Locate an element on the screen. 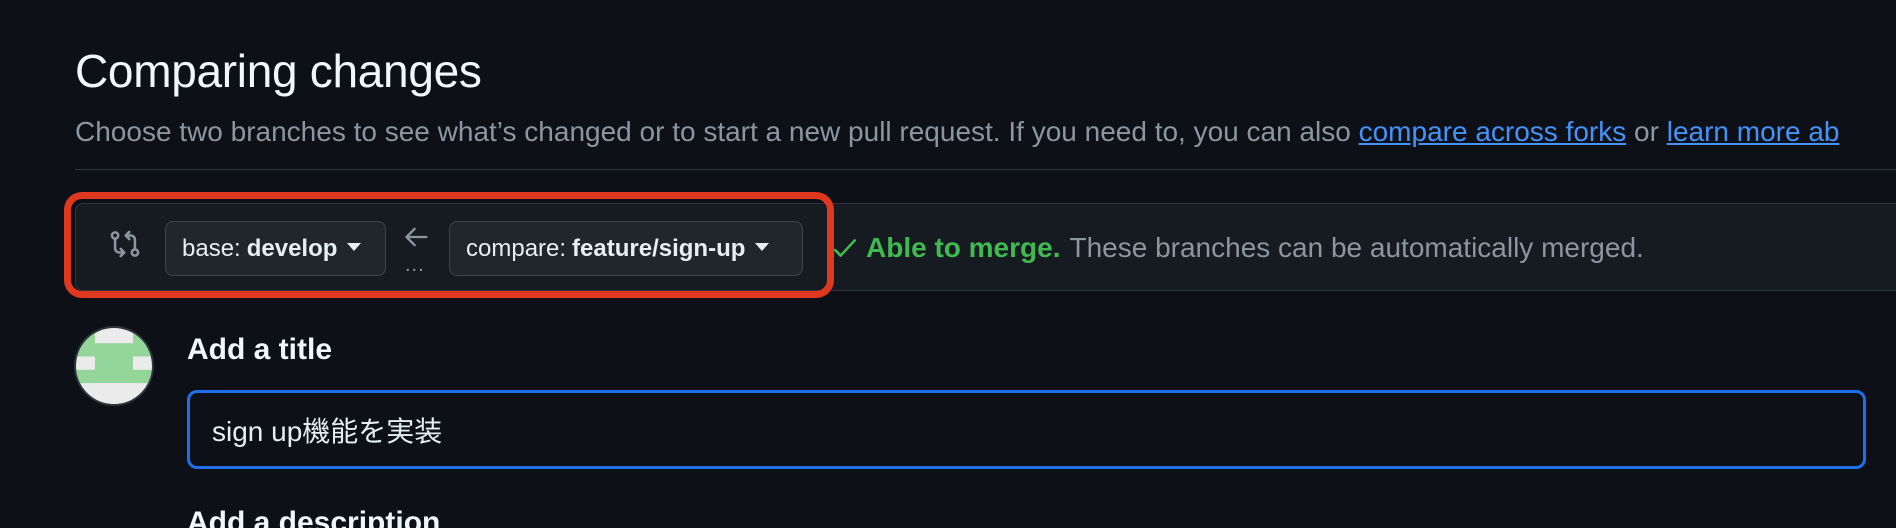 This screenshot has height=528, width=1896. divider is located at coordinates (985, 169).